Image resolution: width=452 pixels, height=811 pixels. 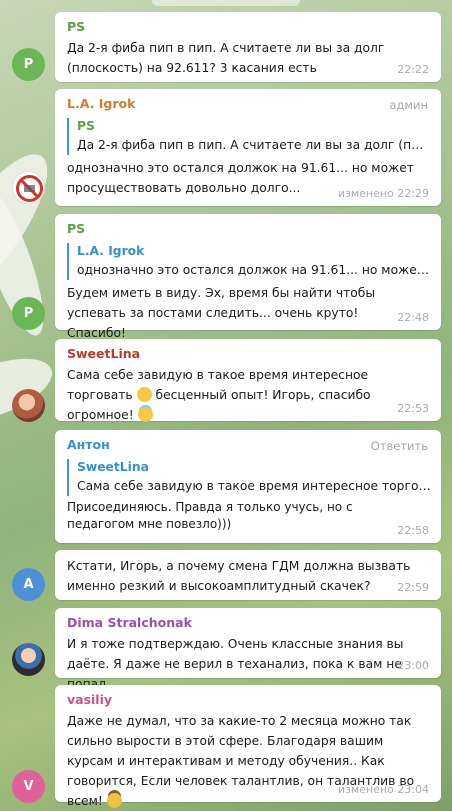 I want to click on message-time: 22:59, so click(x=413, y=587).